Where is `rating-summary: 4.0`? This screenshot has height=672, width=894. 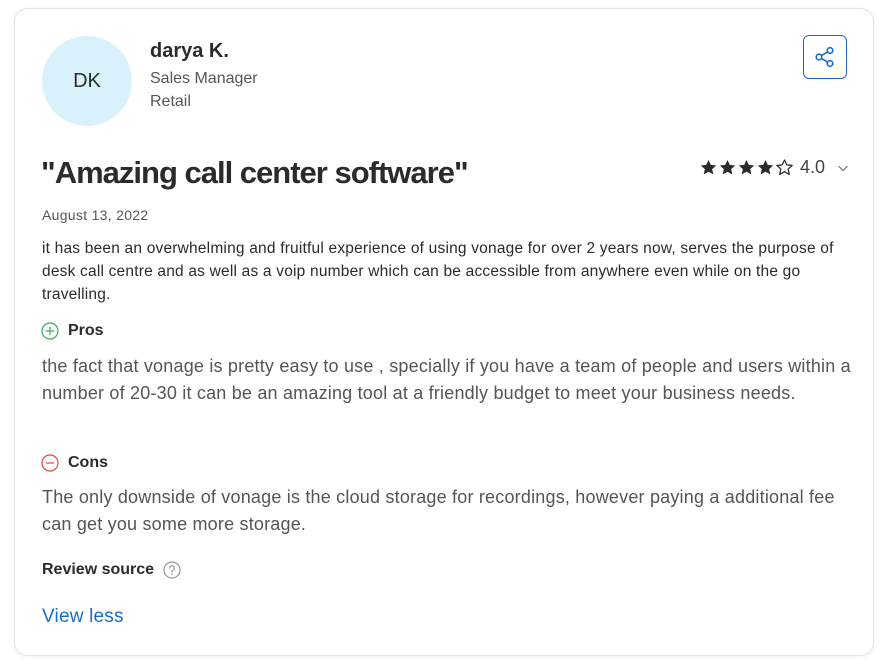 rating-summary: 4.0 is located at coordinates (774, 167).